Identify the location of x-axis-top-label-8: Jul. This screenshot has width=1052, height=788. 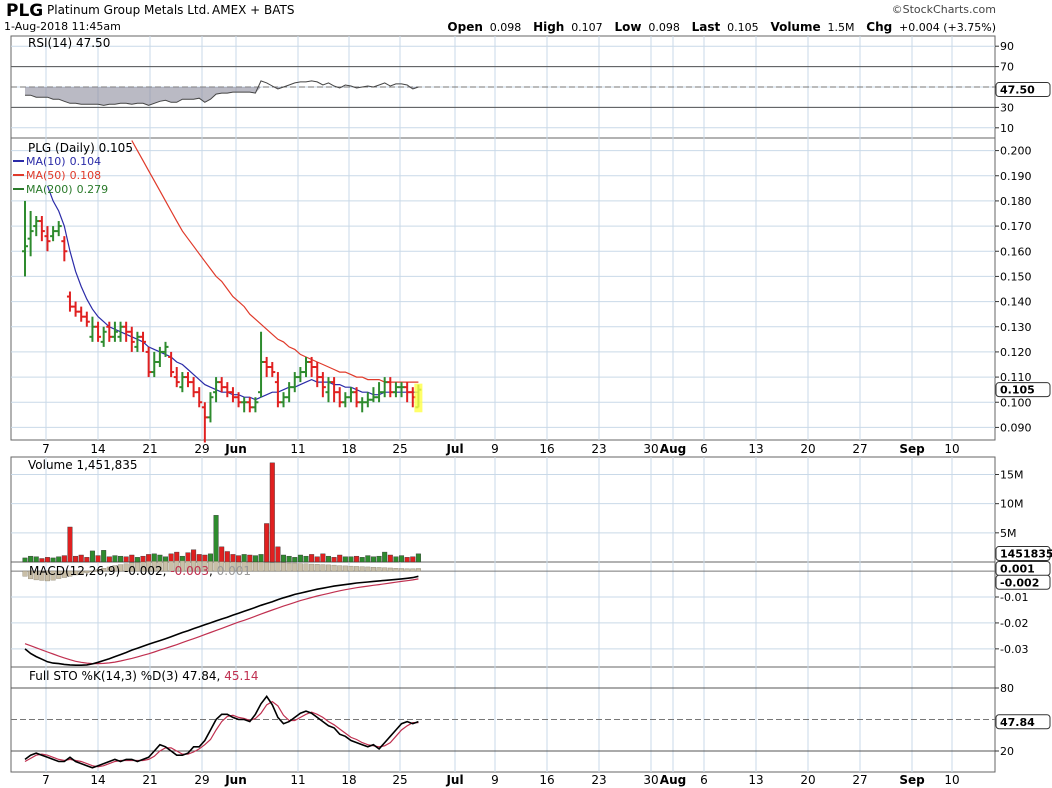
(454, 449).